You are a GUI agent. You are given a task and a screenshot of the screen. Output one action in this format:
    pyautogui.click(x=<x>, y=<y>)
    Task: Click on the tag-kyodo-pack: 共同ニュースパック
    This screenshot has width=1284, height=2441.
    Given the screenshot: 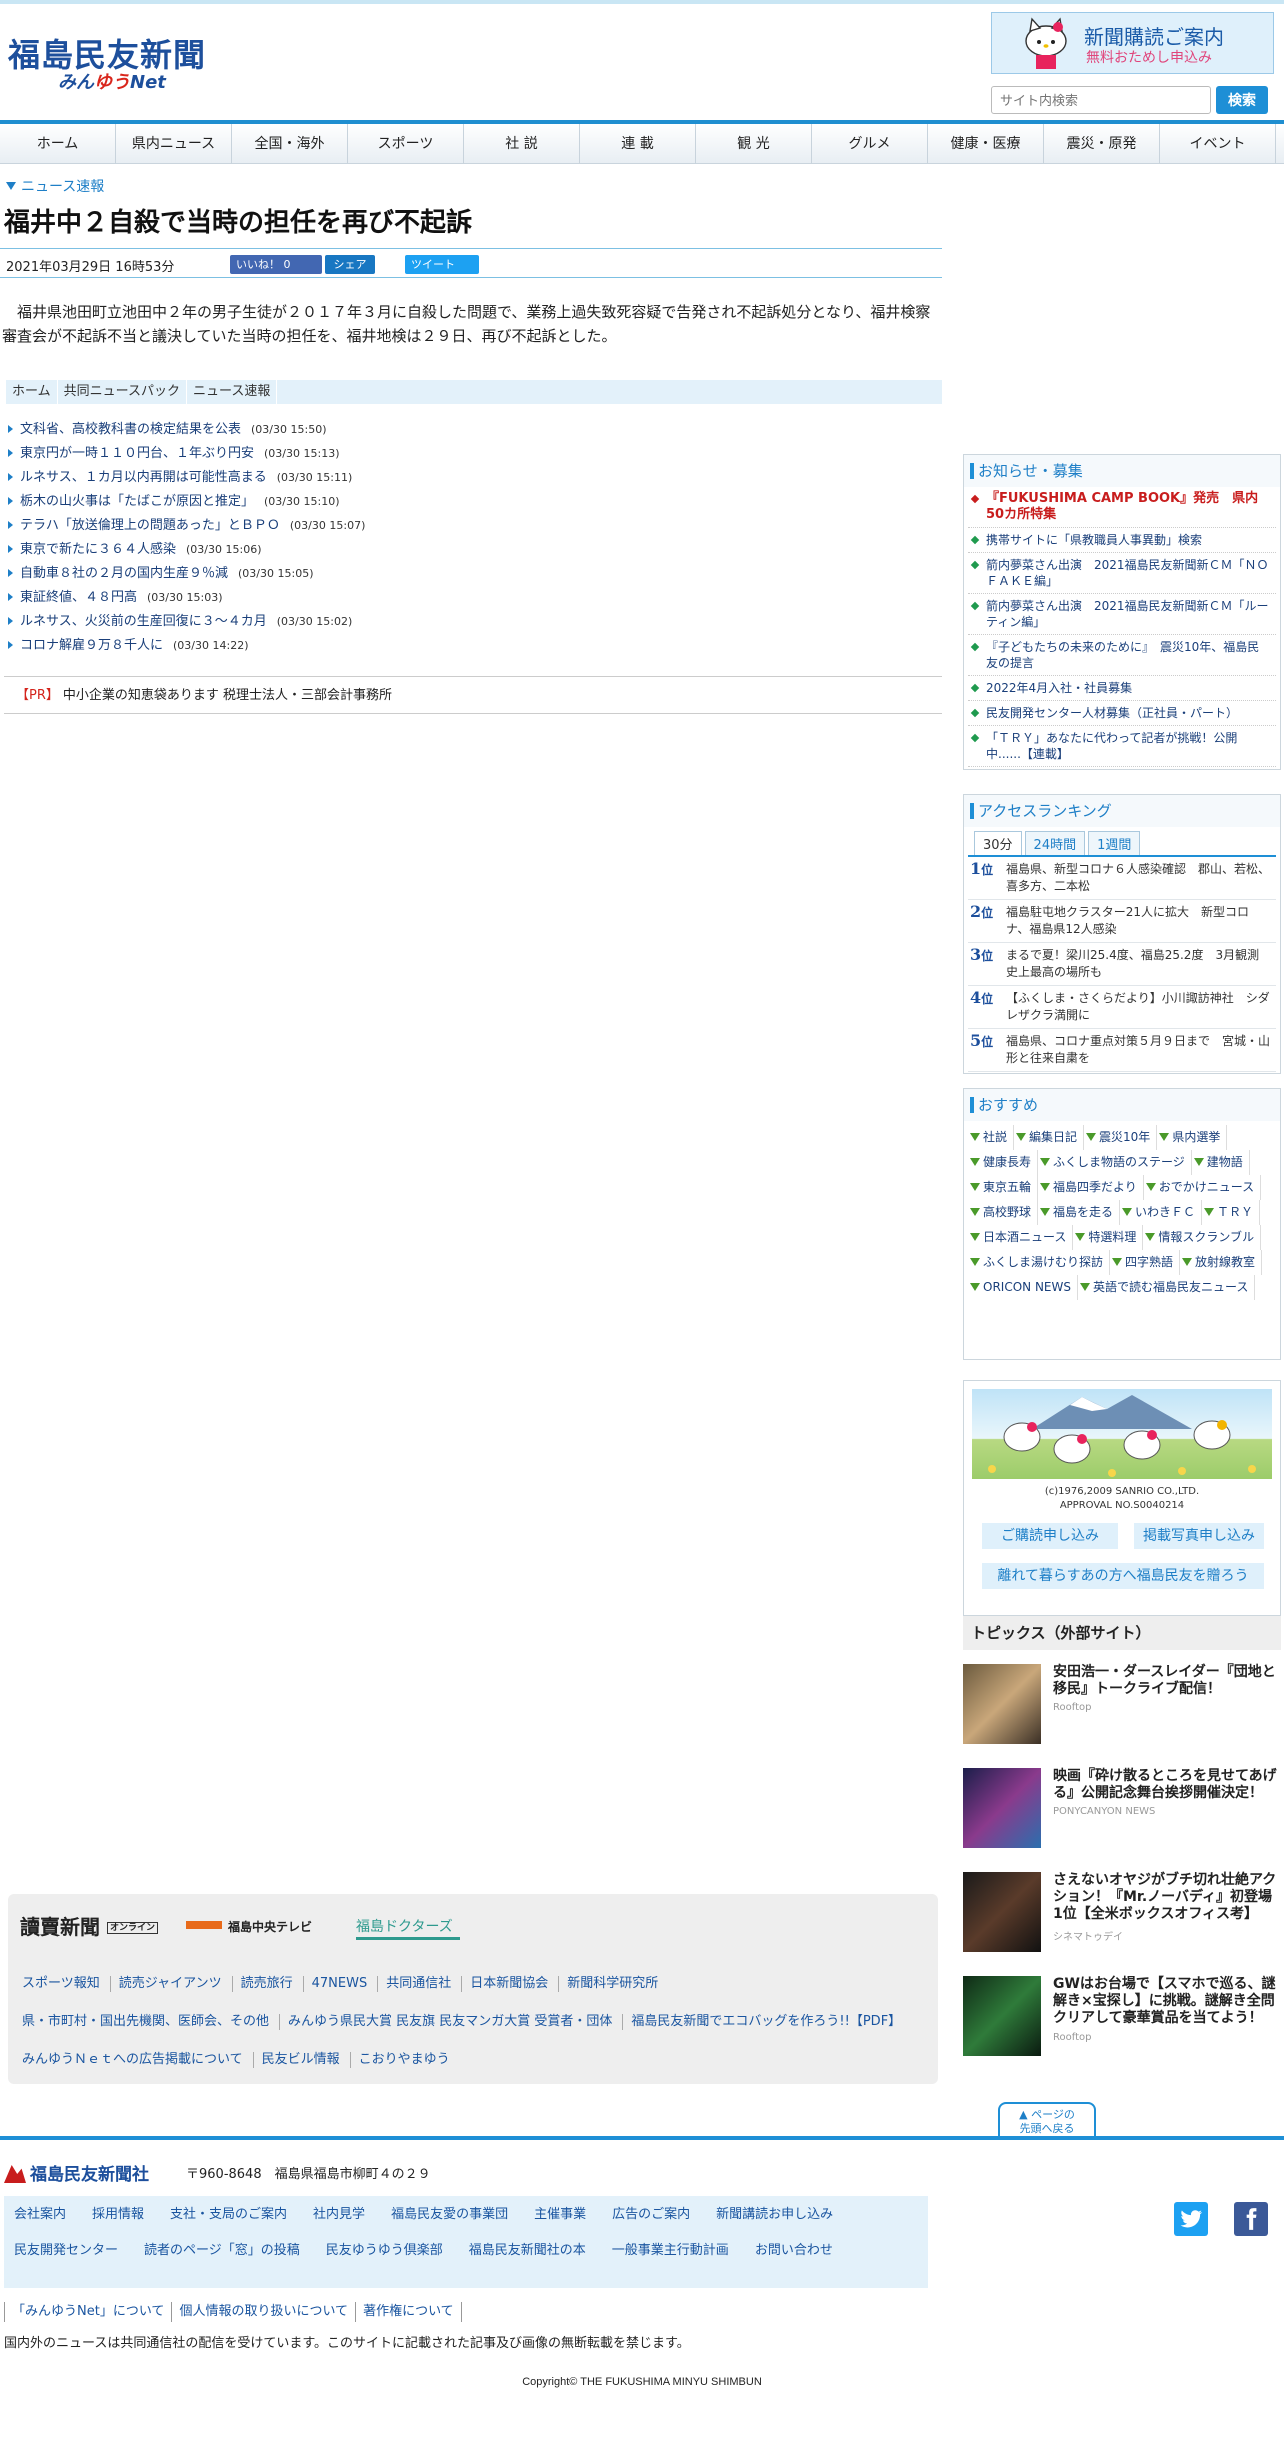 What is the action you would take?
    pyautogui.click(x=122, y=392)
    